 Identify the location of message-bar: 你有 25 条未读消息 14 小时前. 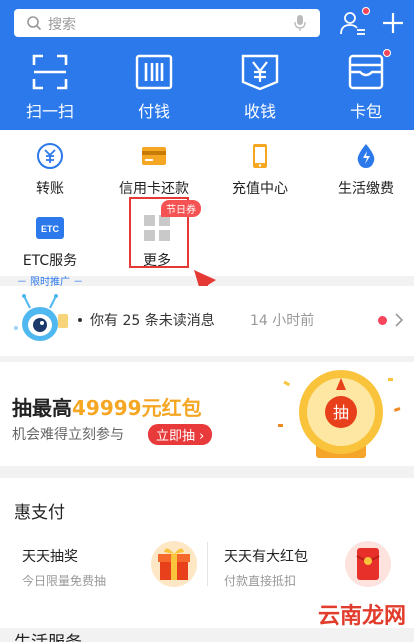
(207, 321).